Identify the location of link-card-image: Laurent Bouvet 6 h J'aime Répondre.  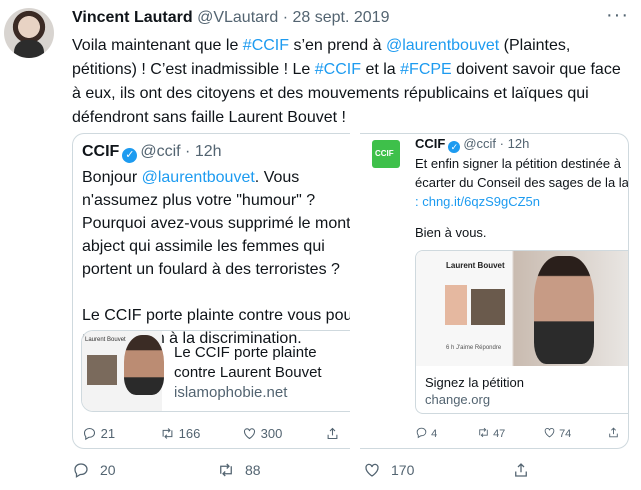
(522, 308).